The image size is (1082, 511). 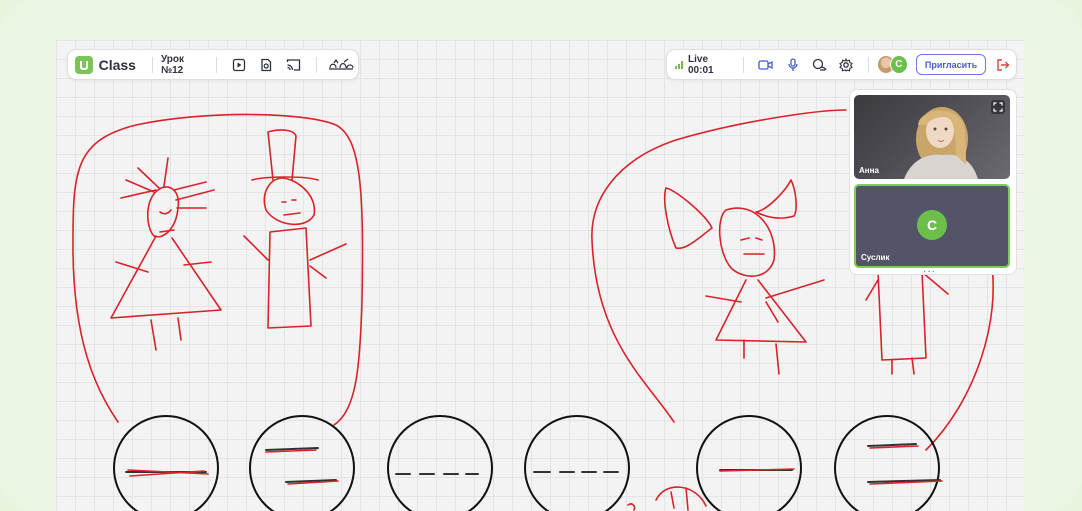 What do you see at coordinates (875, 257) in the screenshot?
I see `participant-name: Суслик` at bounding box center [875, 257].